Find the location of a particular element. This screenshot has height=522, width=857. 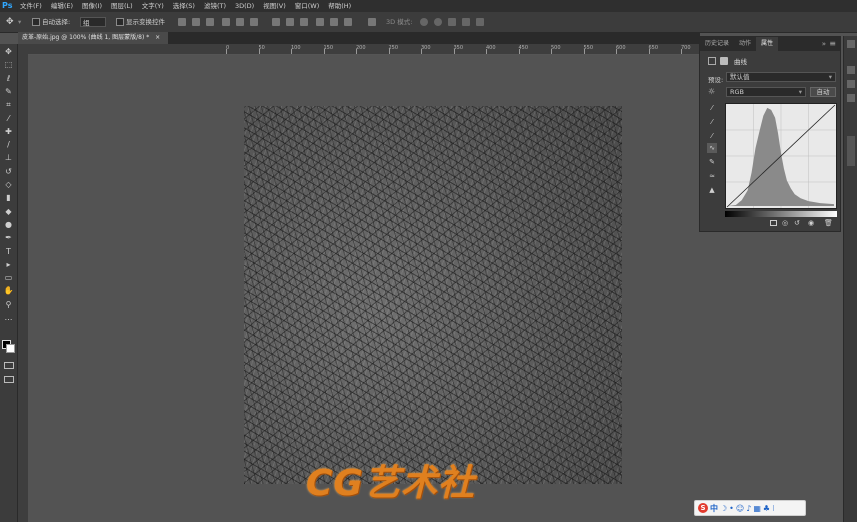

distribute-vcenter-icon is located at coordinates (290, 22).